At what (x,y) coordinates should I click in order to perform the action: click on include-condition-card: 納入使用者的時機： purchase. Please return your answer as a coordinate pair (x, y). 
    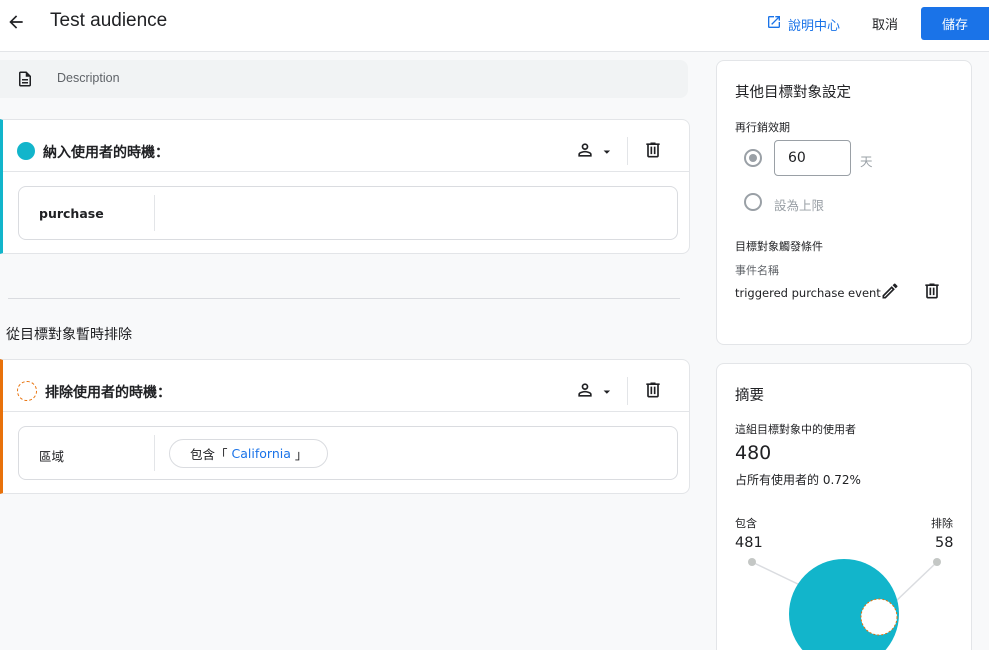
    Looking at the image, I should click on (345, 186).